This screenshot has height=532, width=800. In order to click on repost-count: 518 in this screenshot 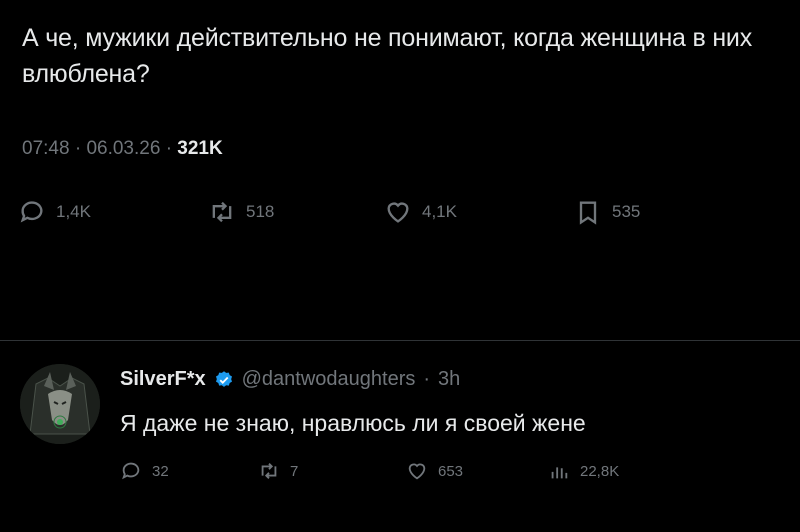, I will do `click(260, 211)`.